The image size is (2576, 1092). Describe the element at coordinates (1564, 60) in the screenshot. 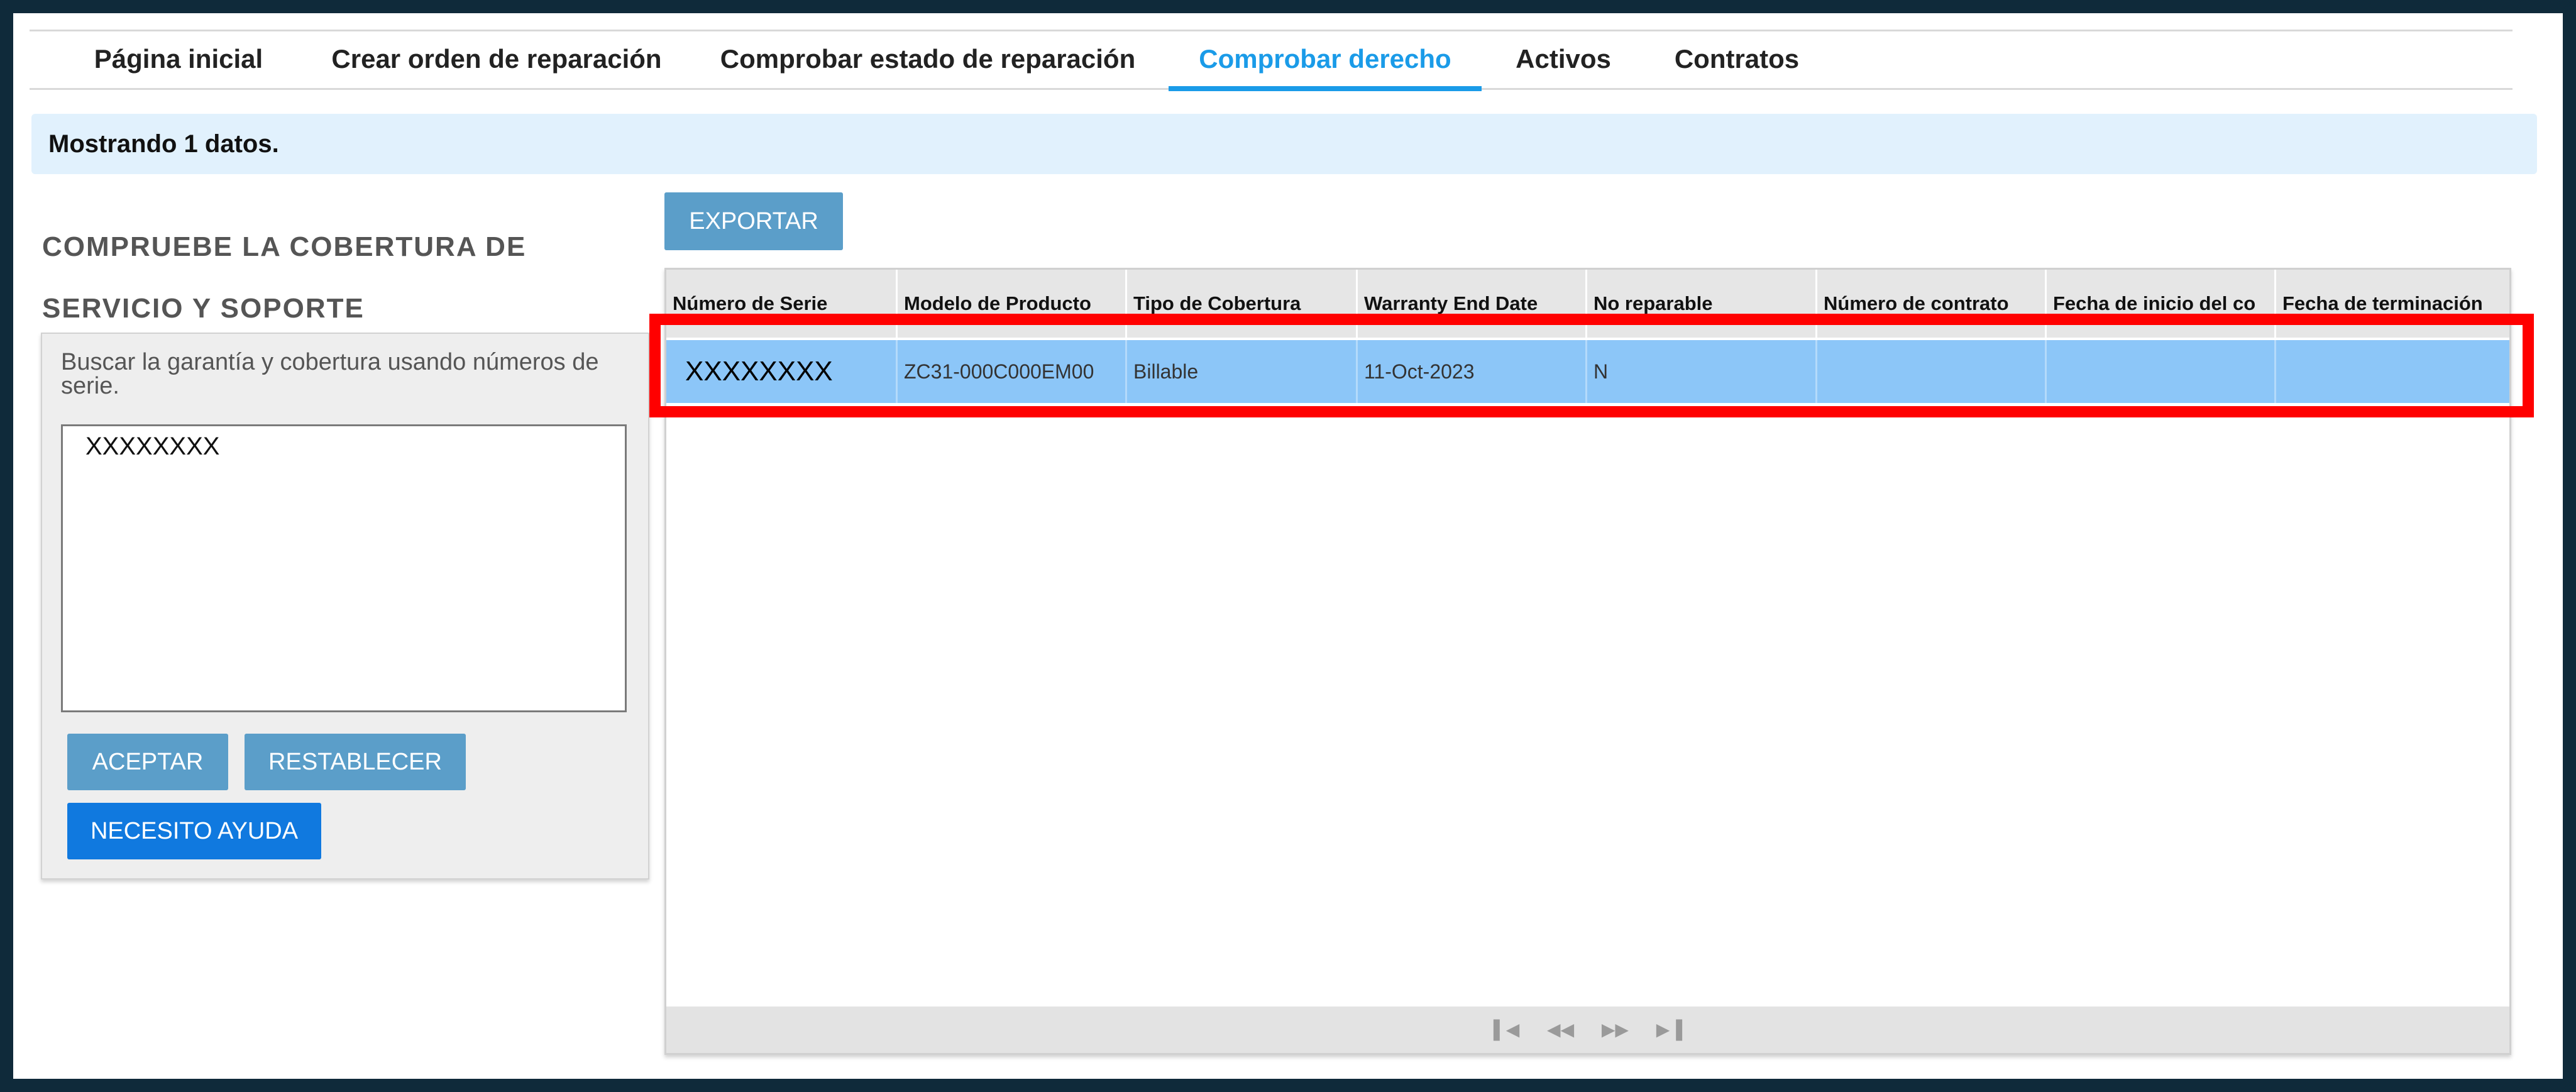

I see `tab-assets: Activos` at that location.